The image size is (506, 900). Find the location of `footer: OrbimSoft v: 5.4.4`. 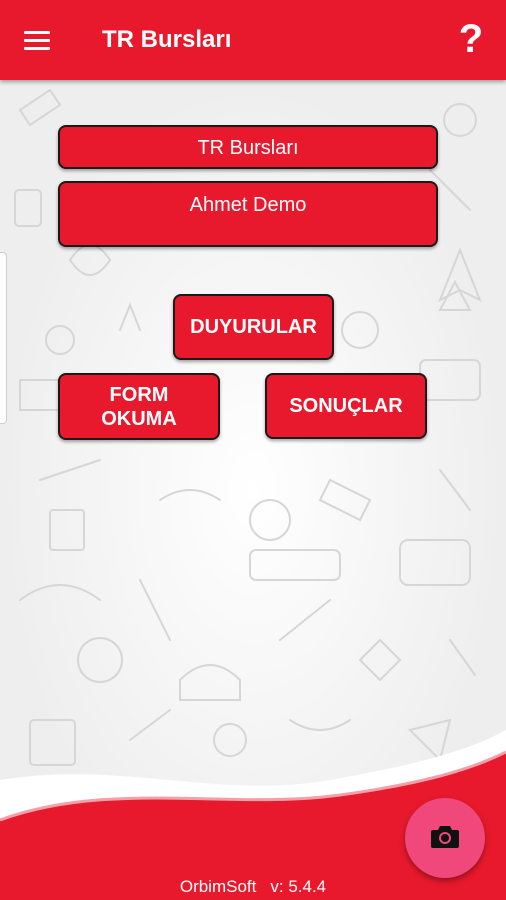

footer: OrbimSoft v: 5.4.4 is located at coordinates (253, 887).